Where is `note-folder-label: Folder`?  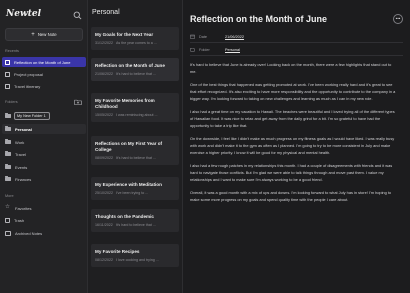
note-folder-label: Folder is located at coordinates (204, 49).